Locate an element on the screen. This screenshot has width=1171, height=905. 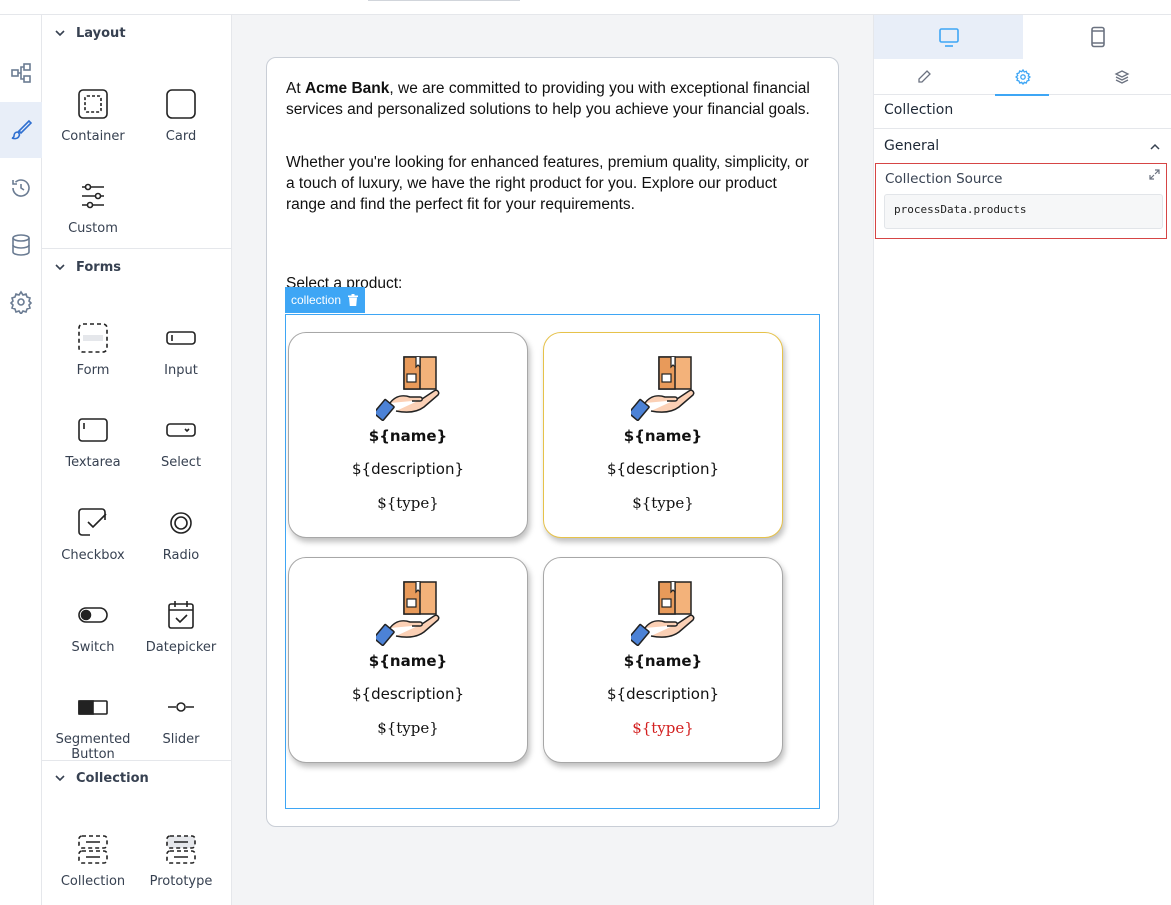
component-label: Collection is located at coordinates (93, 881).